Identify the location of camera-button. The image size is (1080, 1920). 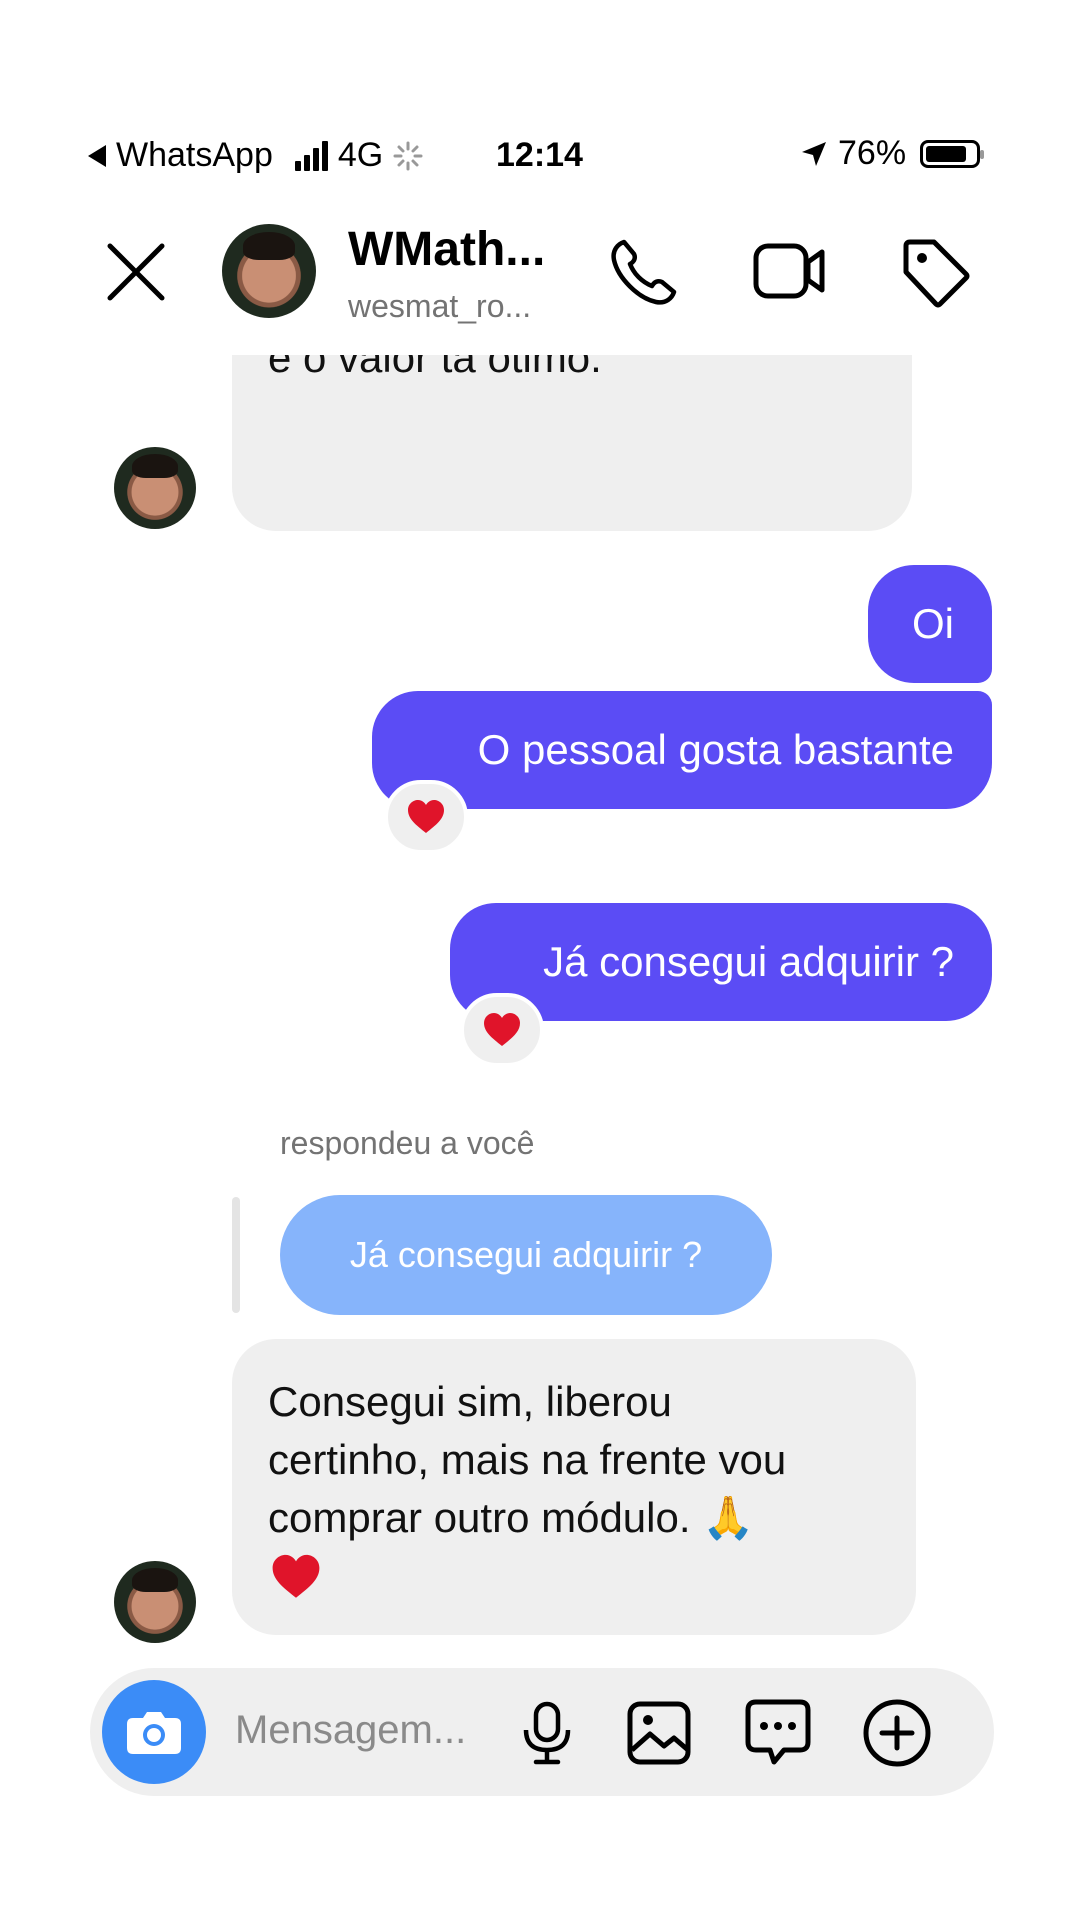
(154, 1732).